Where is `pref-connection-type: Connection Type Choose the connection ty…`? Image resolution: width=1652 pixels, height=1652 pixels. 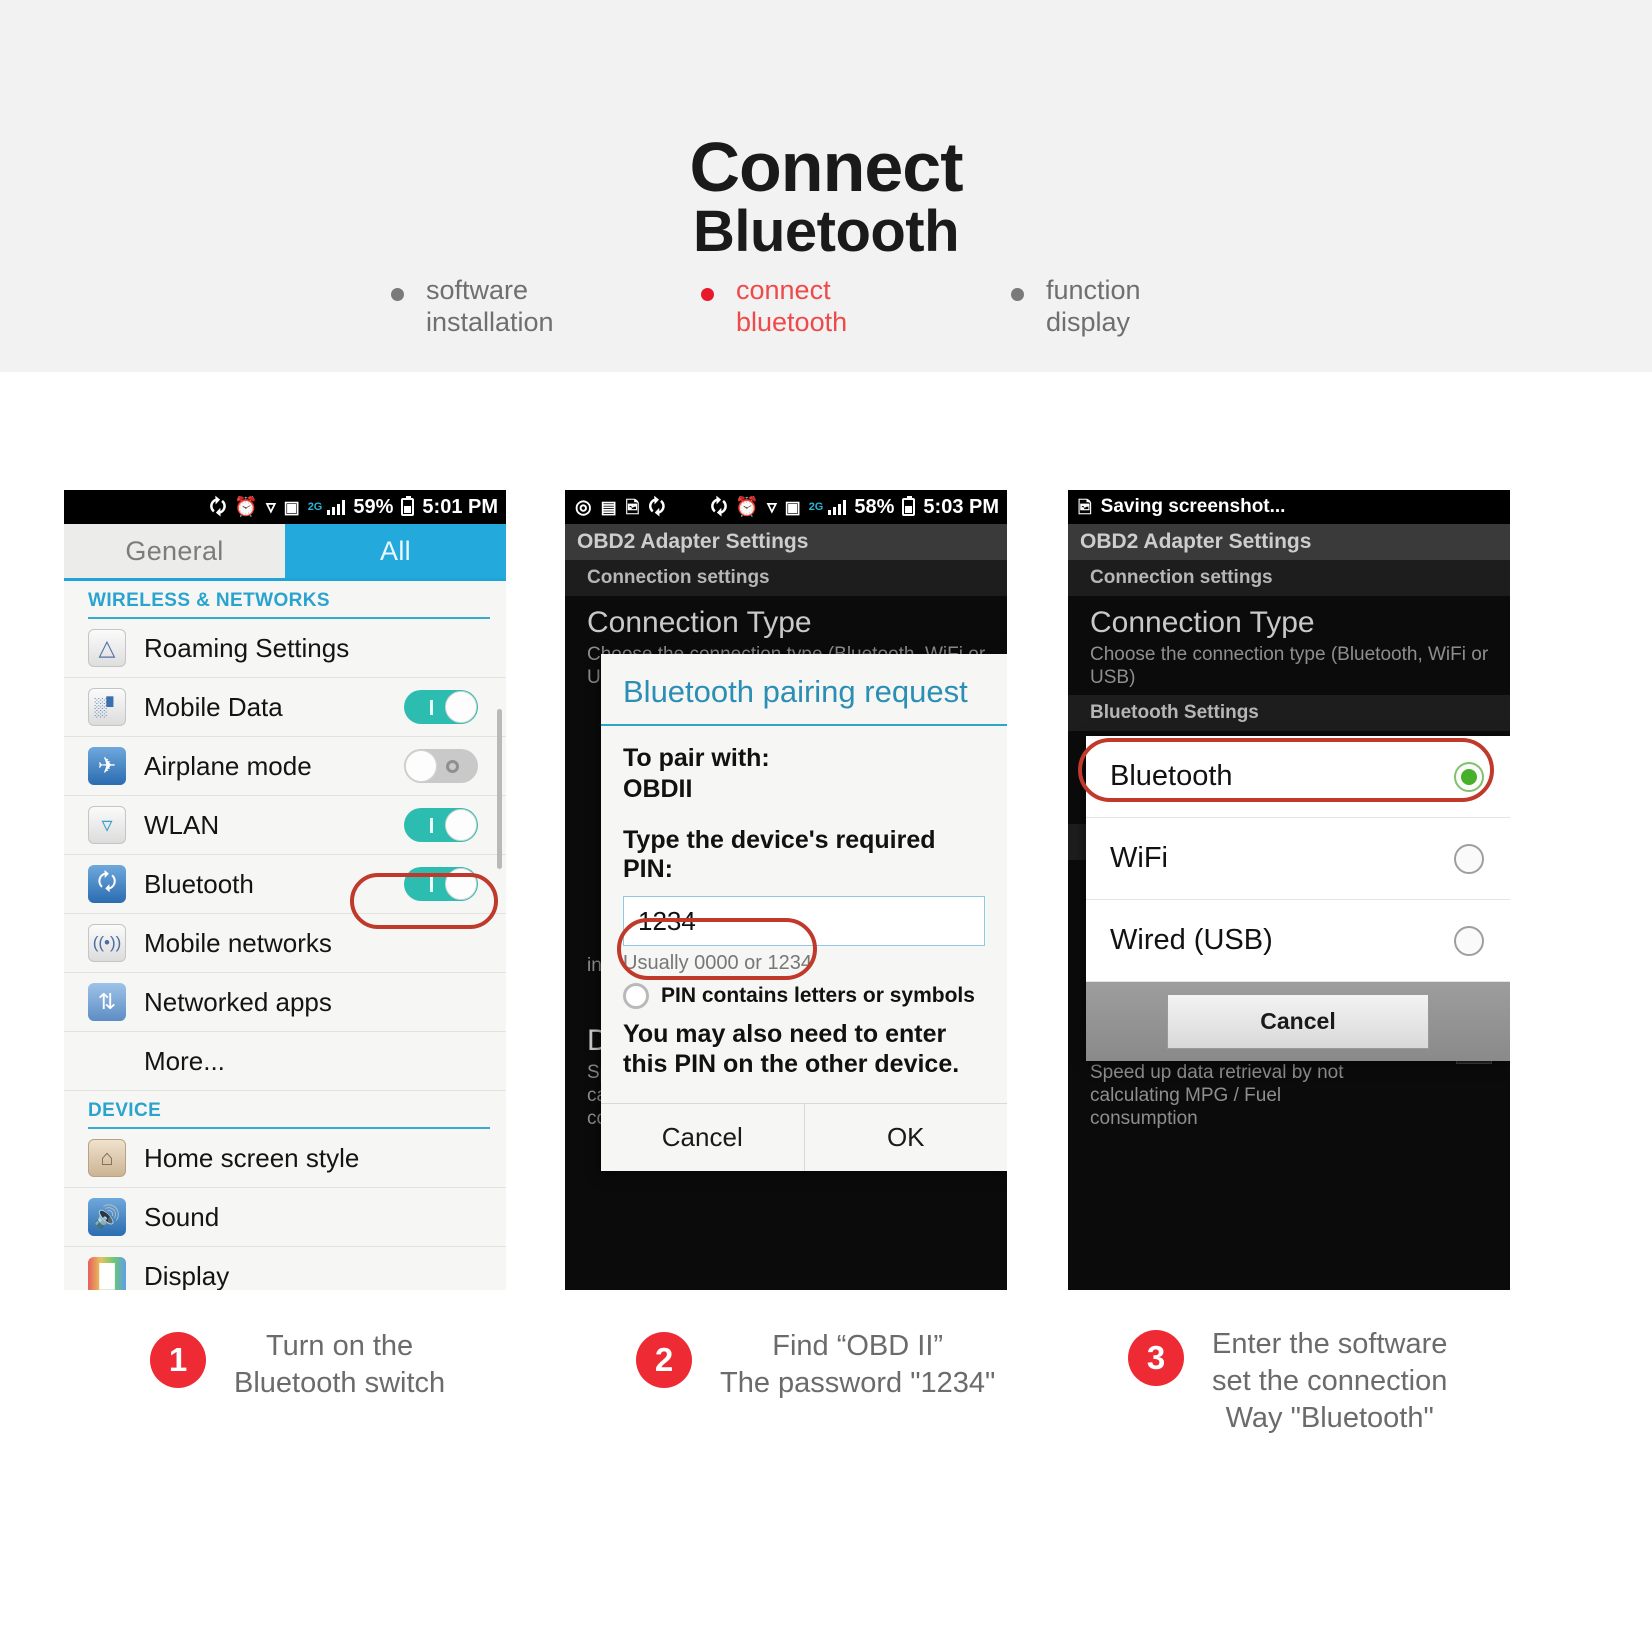 pref-connection-type: Connection Type Choose the connection ty… is located at coordinates (1289, 645).